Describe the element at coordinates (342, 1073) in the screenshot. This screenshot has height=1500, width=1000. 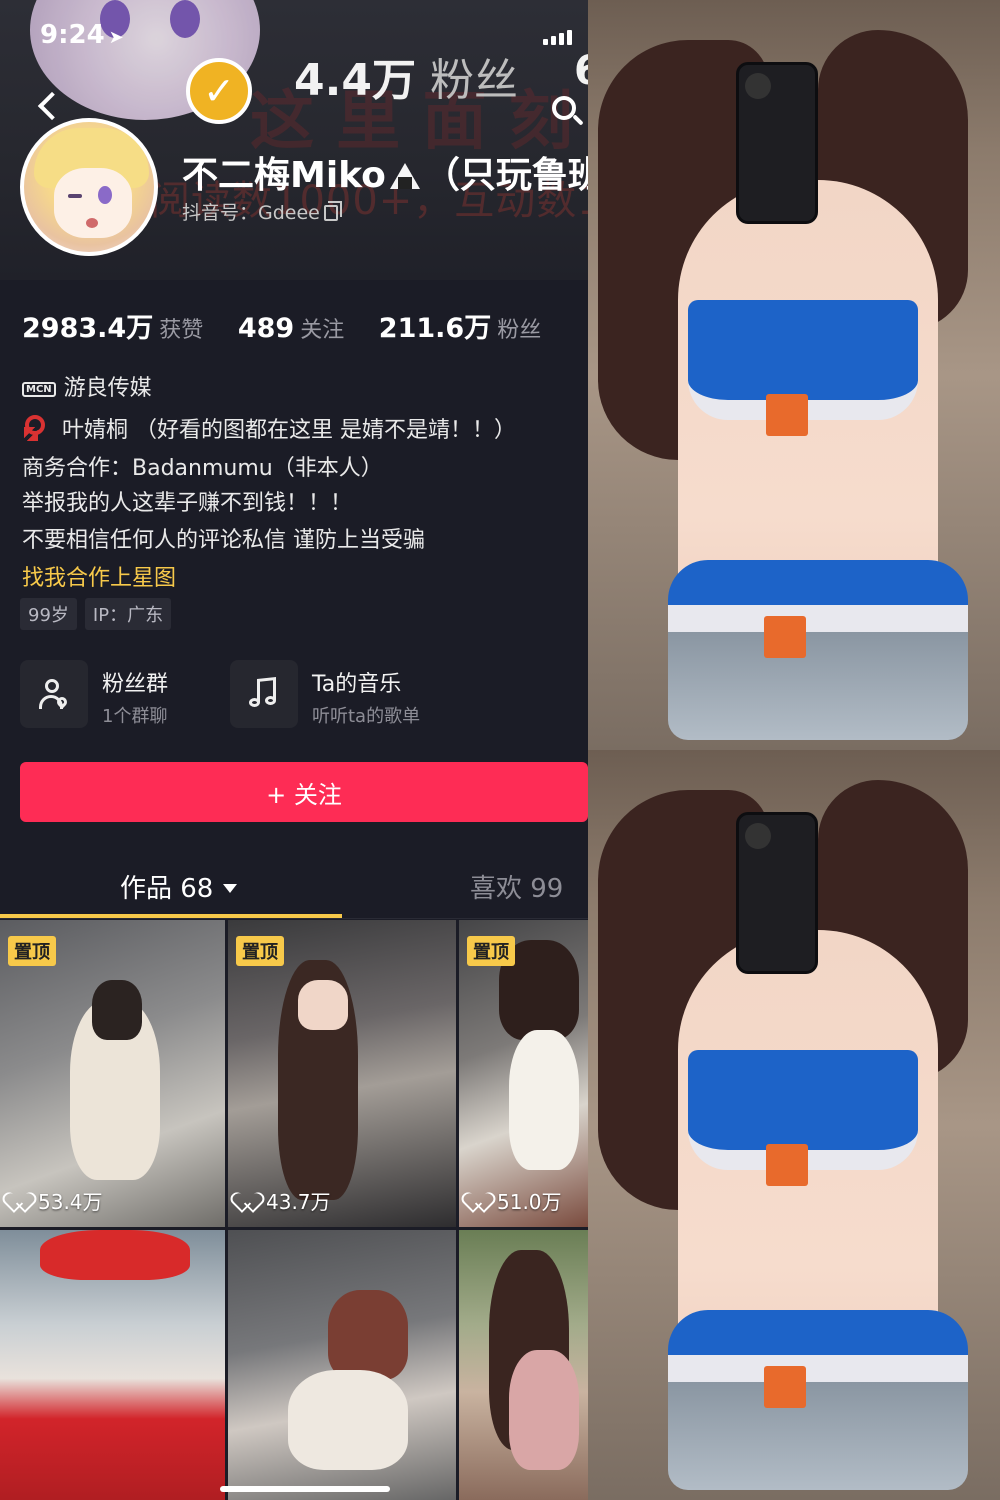
I see `video-thumbnail: 置顶 43.7万` at that location.